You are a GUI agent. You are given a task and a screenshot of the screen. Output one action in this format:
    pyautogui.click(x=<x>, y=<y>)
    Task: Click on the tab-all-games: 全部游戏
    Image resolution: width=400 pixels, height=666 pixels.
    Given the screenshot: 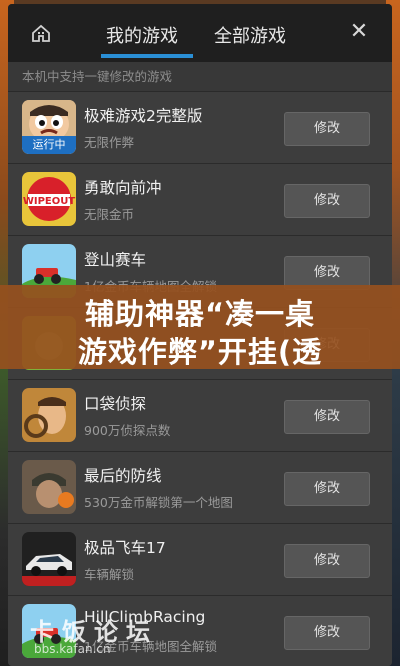 What is the action you would take?
    pyautogui.click(x=250, y=35)
    